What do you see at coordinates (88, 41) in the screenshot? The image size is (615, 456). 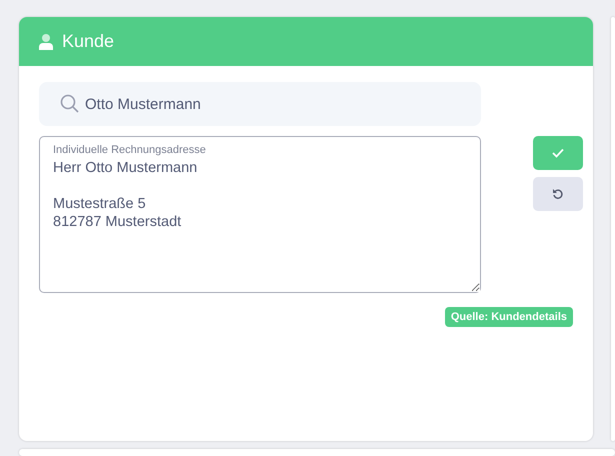 I see `card-title: Kunde` at bounding box center [88, 41].